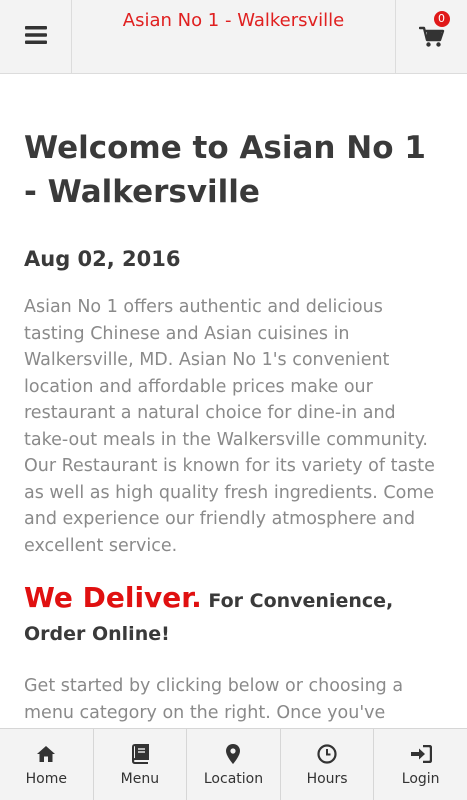 Image resolution: width=467 pixels, height=800 pixels. What do you see at coordinates (46, 754) in the screenshot?
I see `home-icon` at bounding box center [46, 754].